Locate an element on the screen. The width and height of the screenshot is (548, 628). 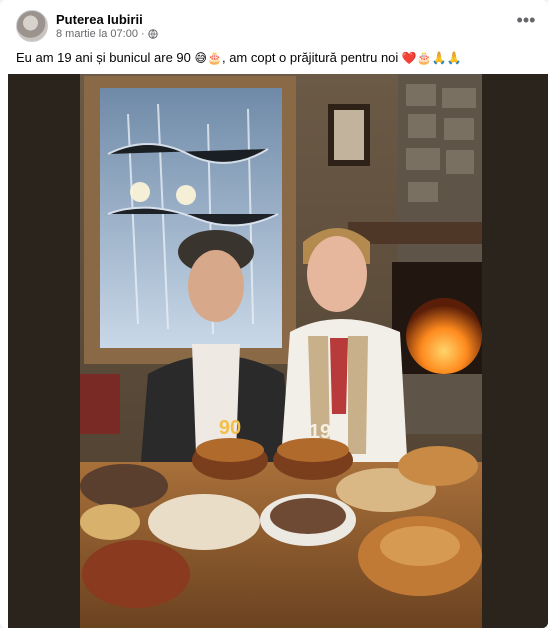
caption-emoji-2: ❤️🎂🙏🙏 is located at coordinates (431, 58).